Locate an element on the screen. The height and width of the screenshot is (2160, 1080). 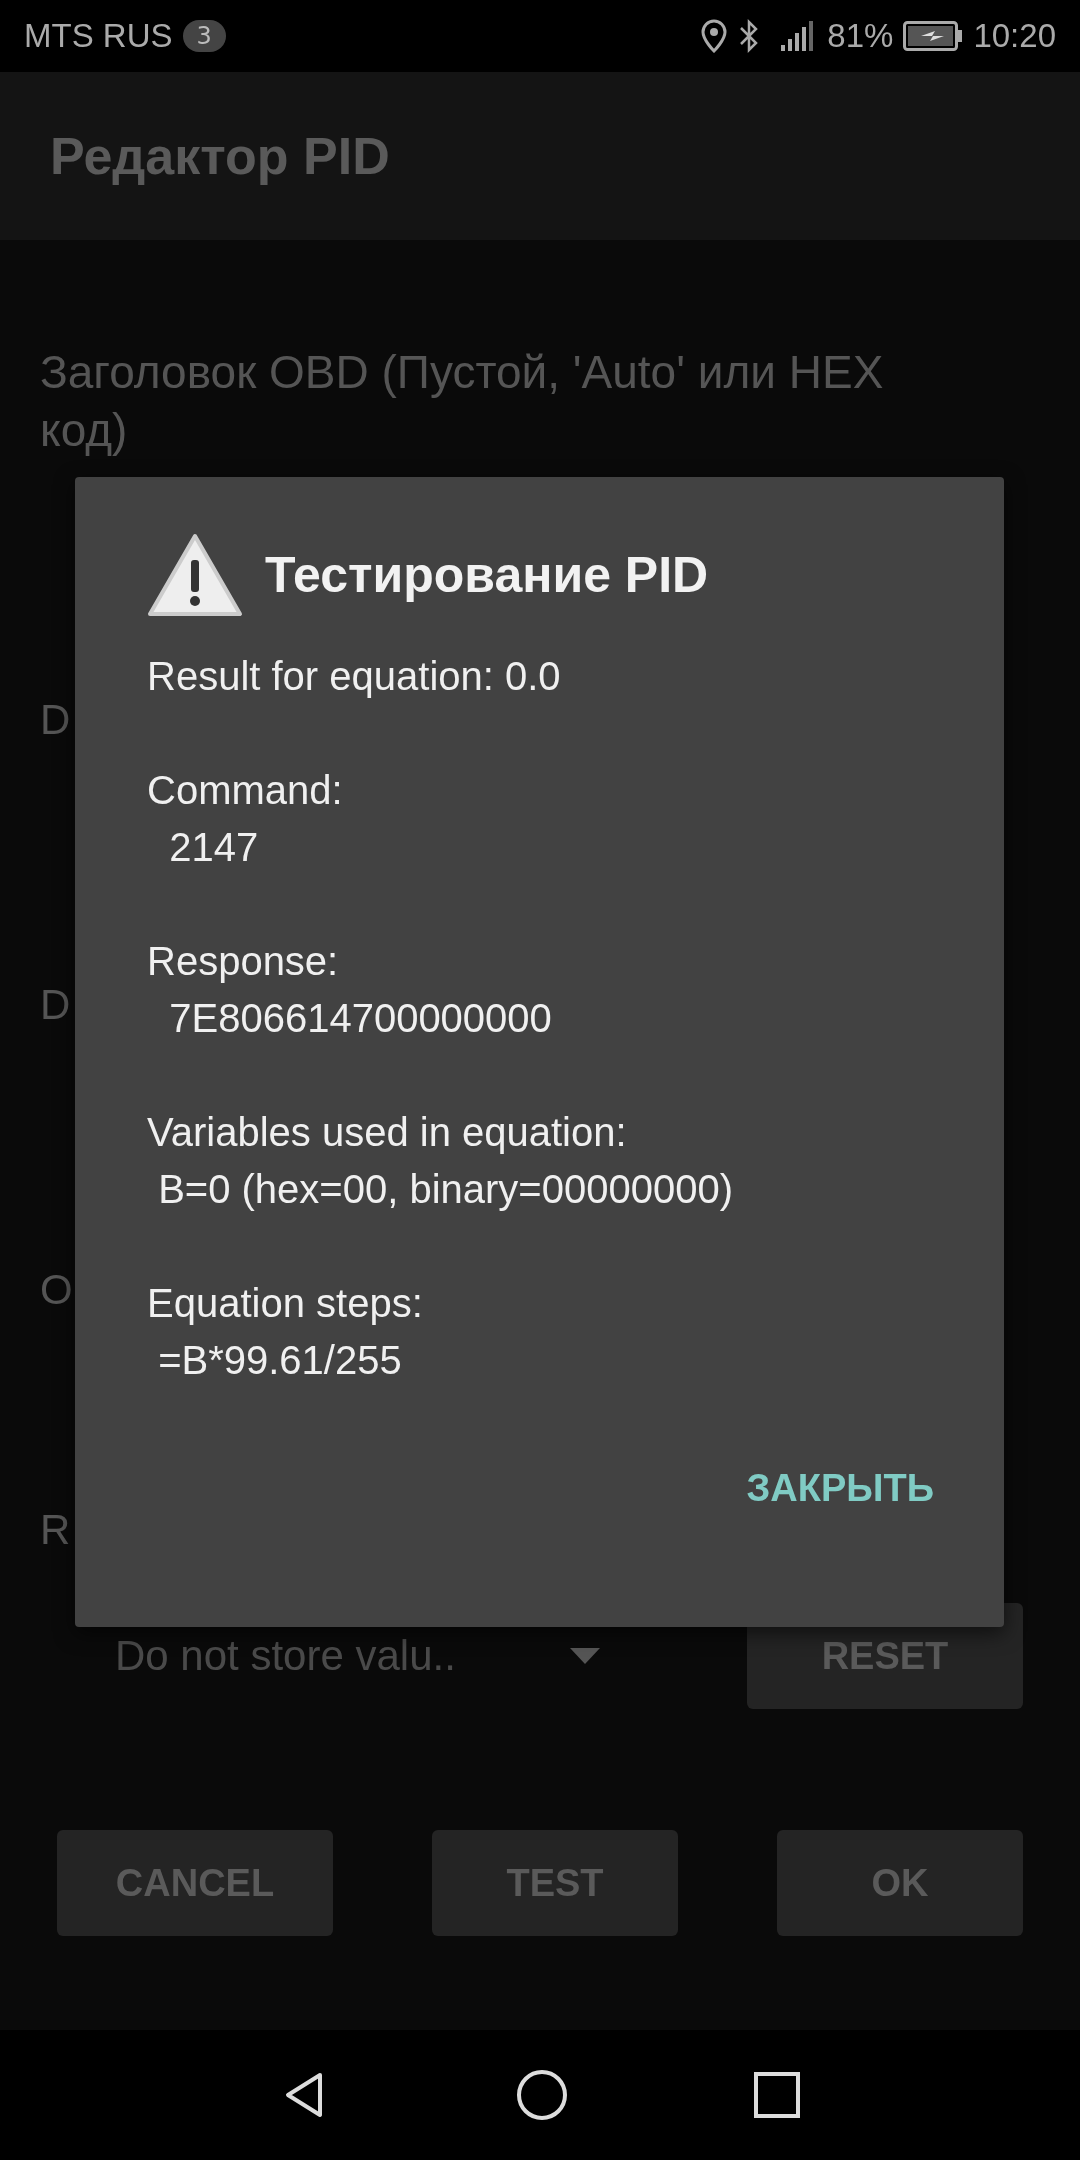
field-label: R is located at coordinates (56, 1530).